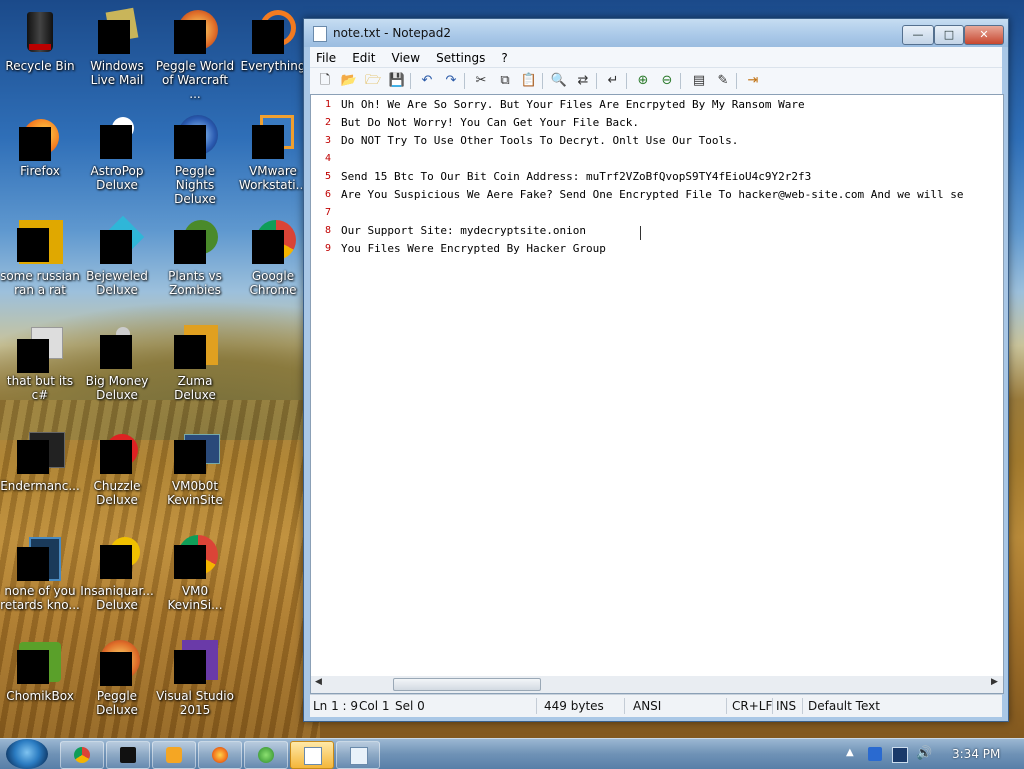 Image resolution: width=1024 pixels, height=769 pixels. Describe the element at coordinates (924, 754) in the screenshot. I see `volume-icon: 🔊` at that location.